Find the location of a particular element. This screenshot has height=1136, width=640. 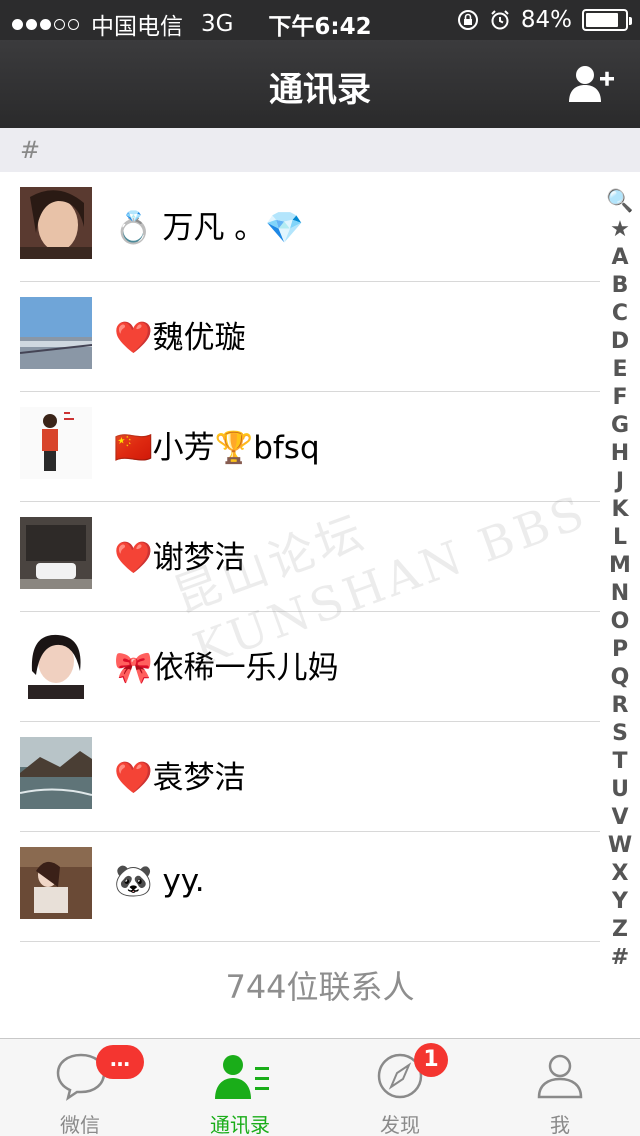

index-letter: B is located at coordinates (620, 286).